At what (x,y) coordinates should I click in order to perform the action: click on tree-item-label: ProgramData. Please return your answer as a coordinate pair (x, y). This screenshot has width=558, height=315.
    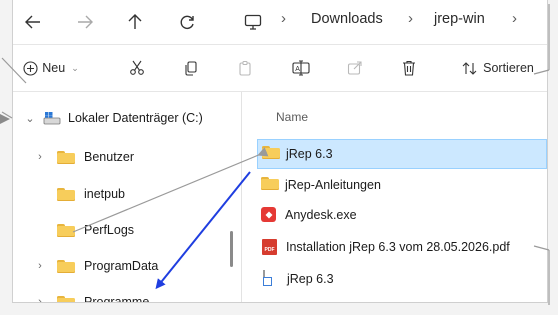
    Looking at the image, I should click on (121, 266).